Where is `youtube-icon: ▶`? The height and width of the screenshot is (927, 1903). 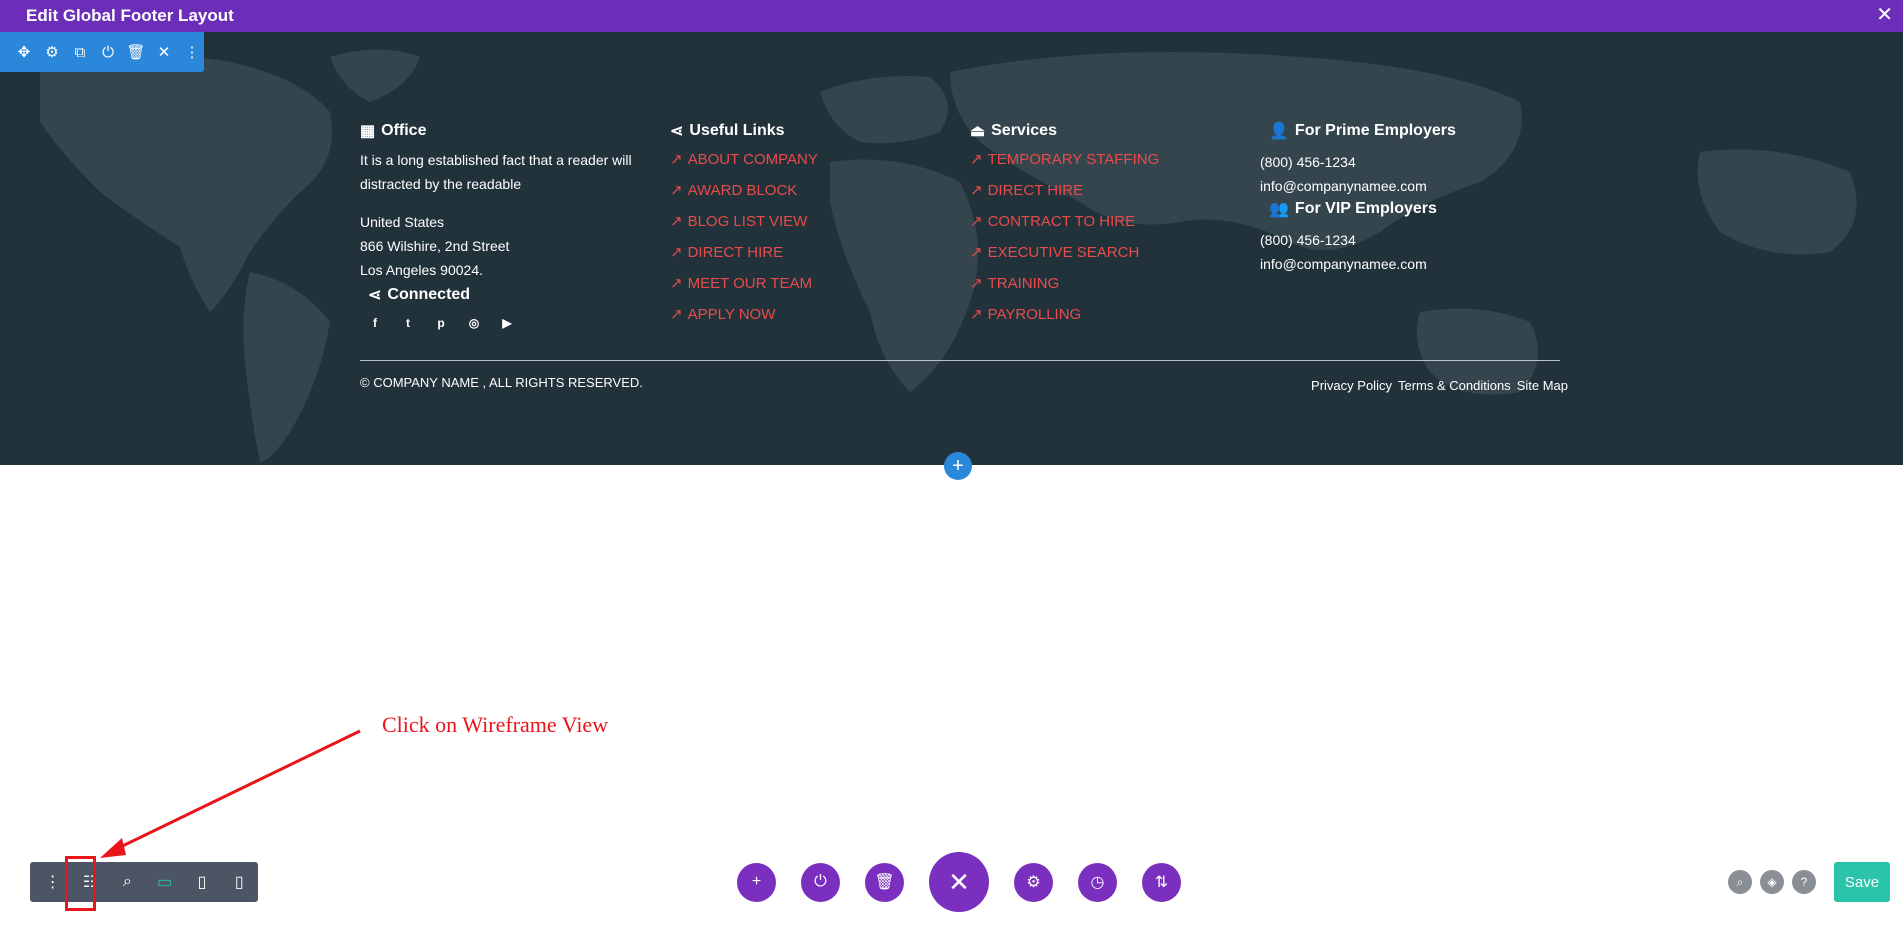
youtube-icon: ▶ is located at coordinates (507, 323).